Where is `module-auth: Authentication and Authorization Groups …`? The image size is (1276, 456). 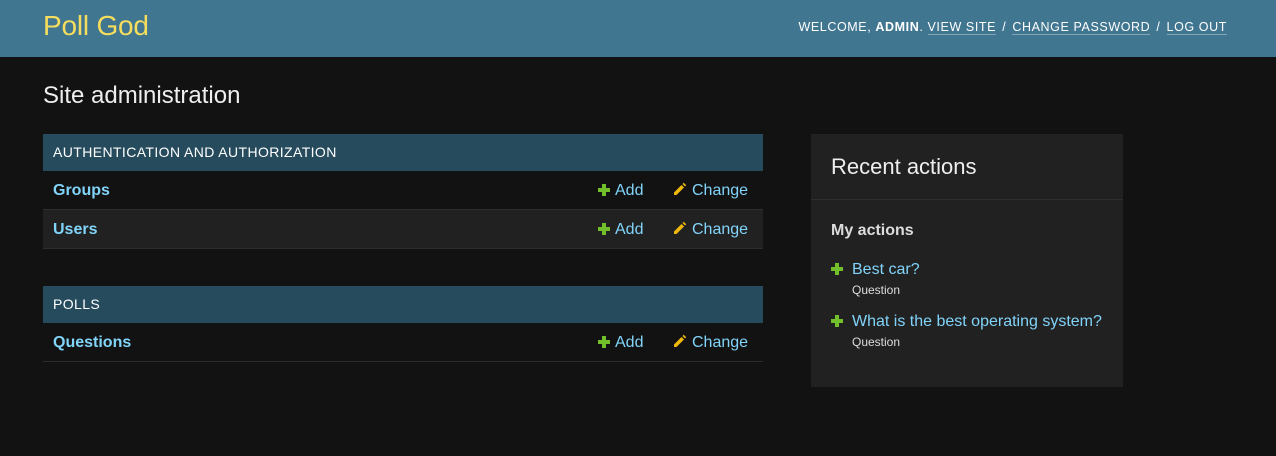
module-auth: Authentication and Authorization Groups … is located at coordinates (403, 191).